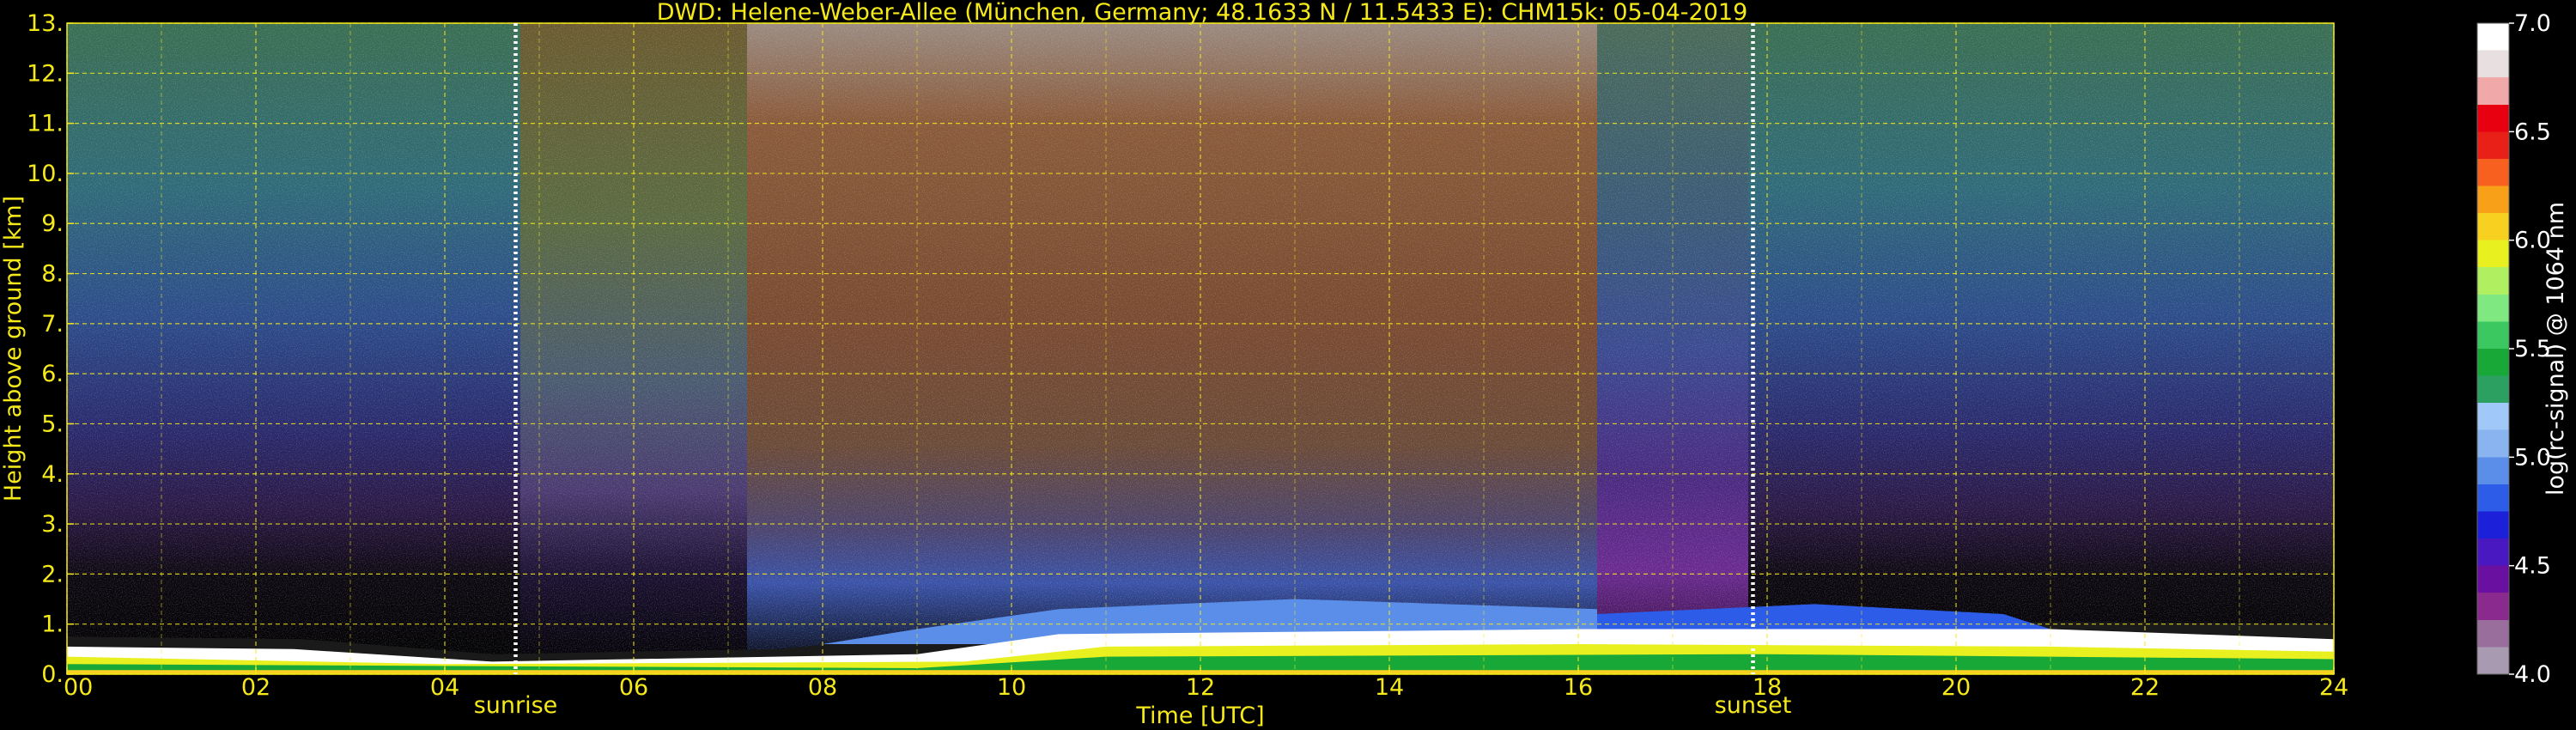 This screenshot has height=730, width=2576. Describe the element at coordinates (52, 674) in the screenshot. I see `y-tick-label: 0.` at that location.